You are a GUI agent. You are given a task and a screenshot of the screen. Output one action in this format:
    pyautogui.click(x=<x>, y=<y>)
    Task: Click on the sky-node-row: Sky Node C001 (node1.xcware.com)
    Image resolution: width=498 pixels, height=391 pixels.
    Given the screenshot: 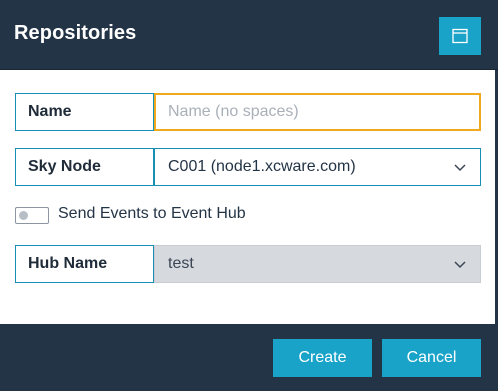 What is the action you would take?
    pyautogui.click(x=248, y=167)
    